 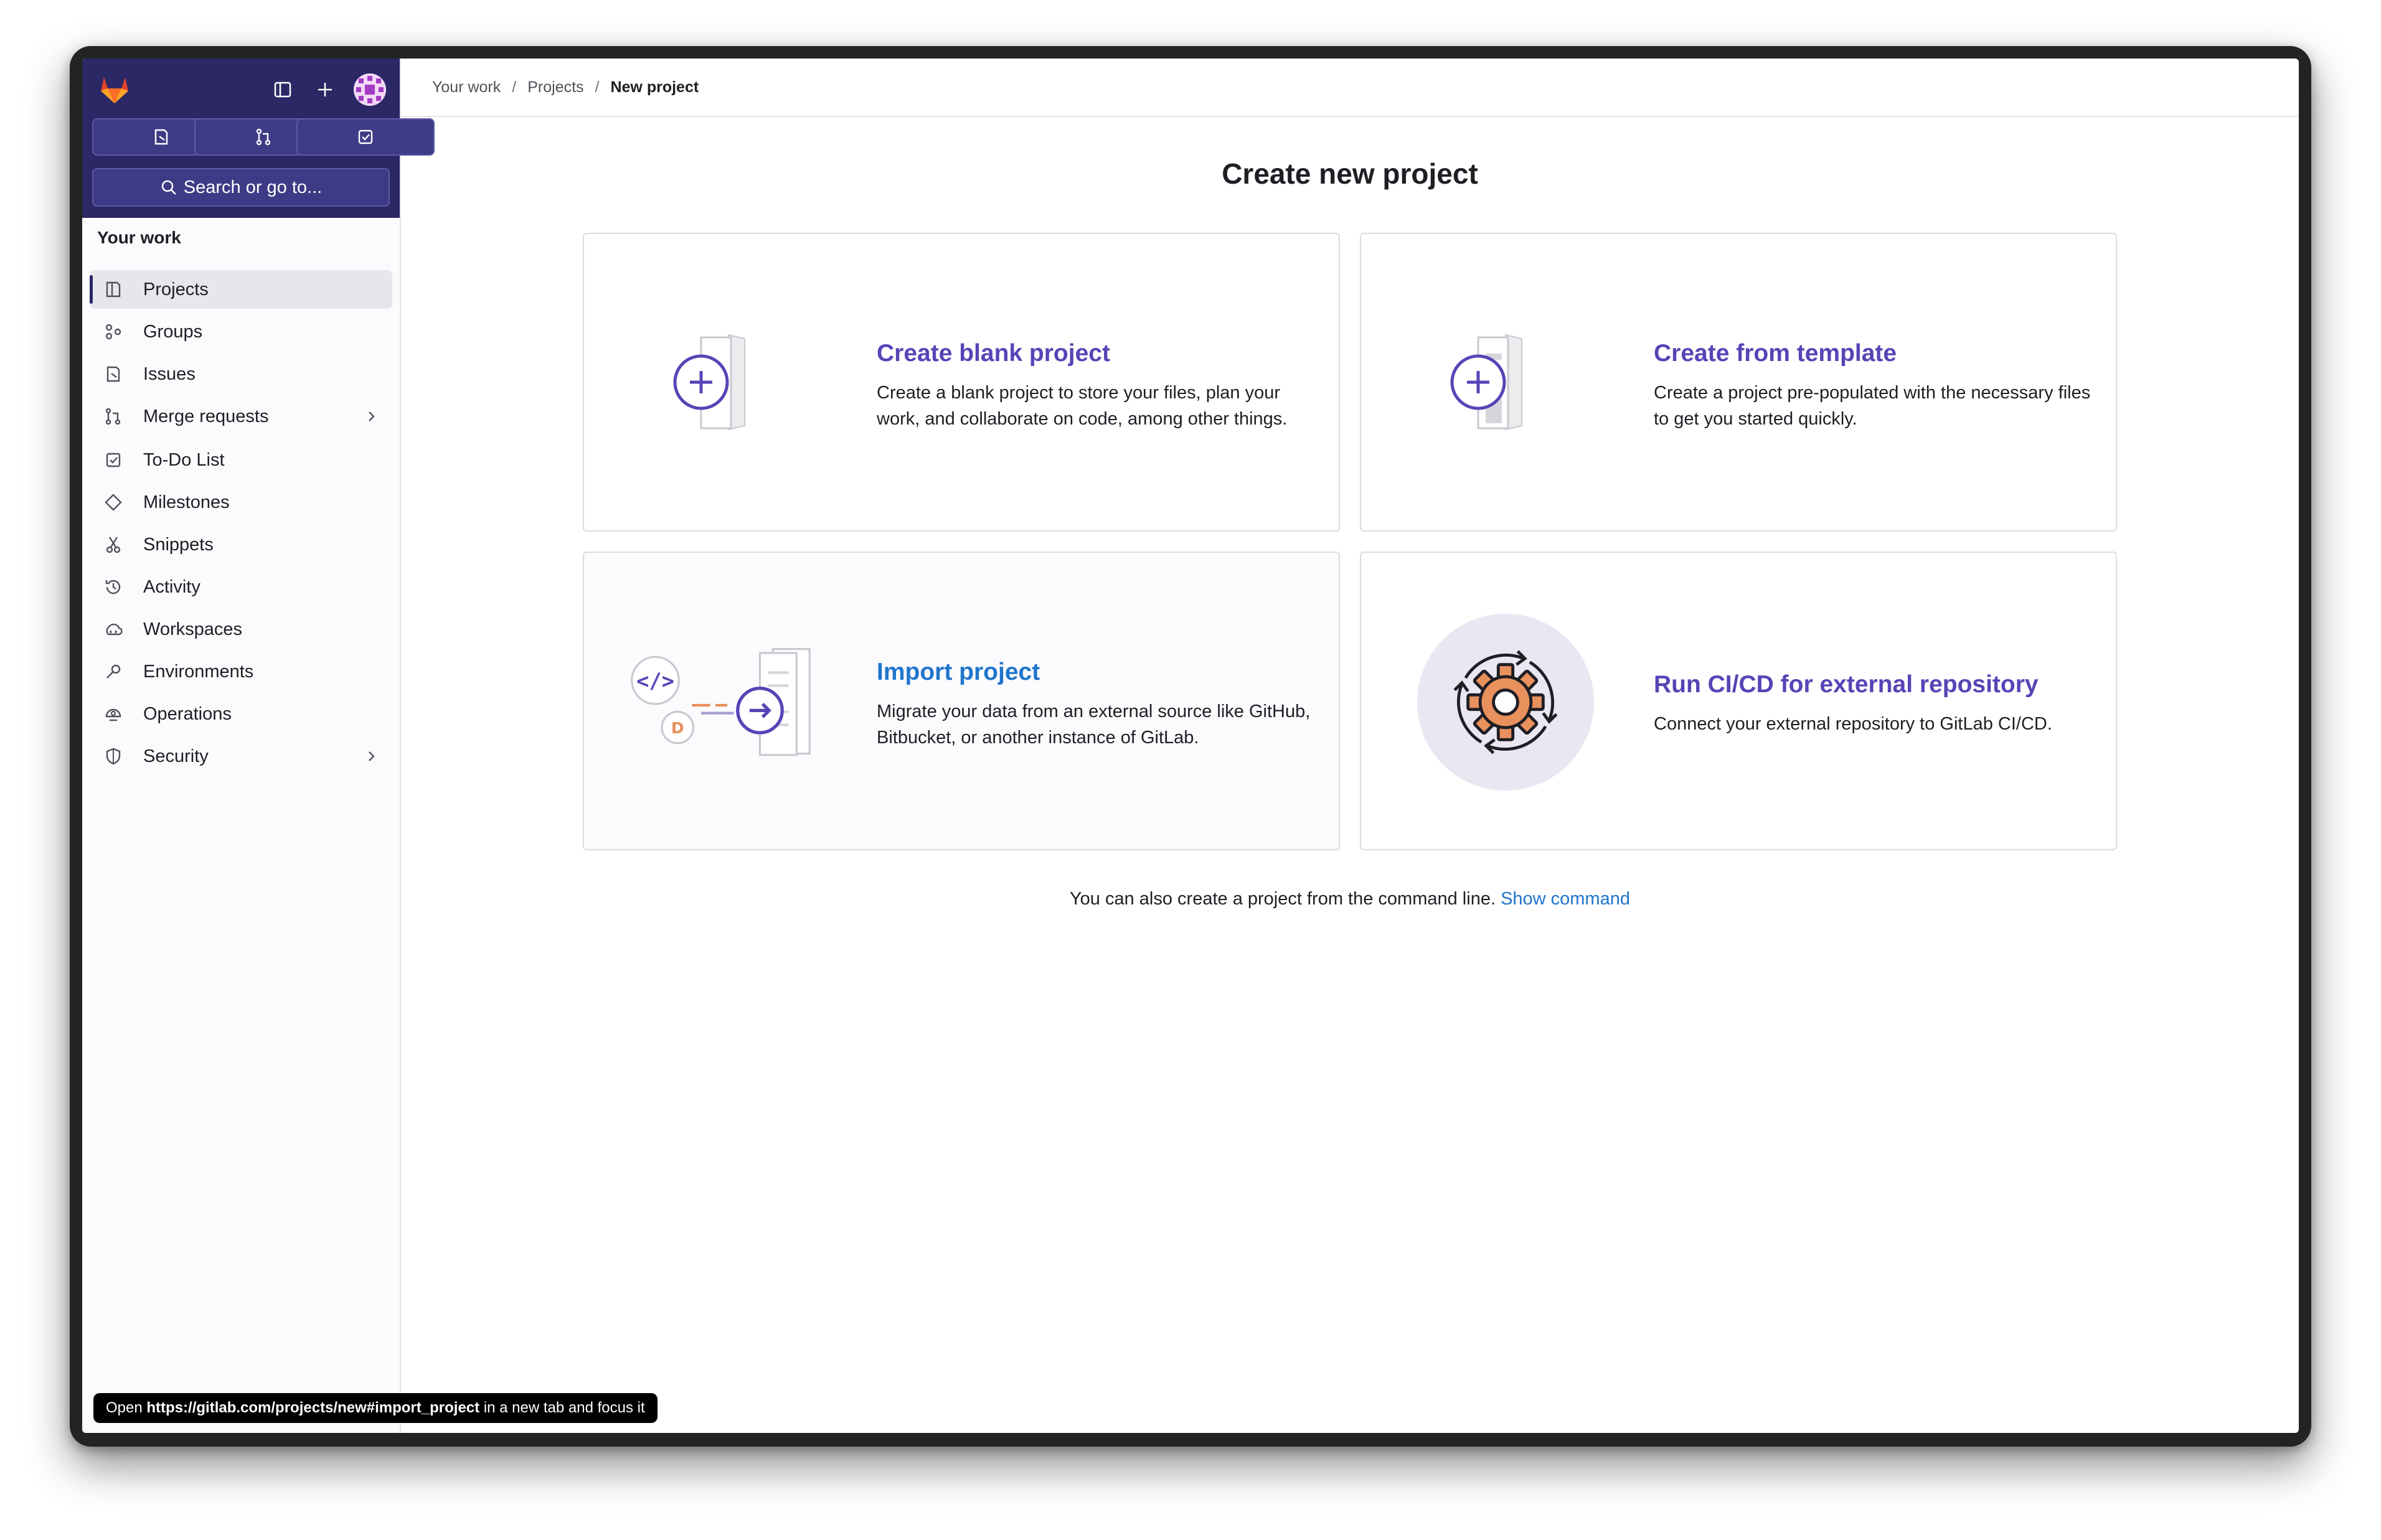 I want to click on sidebar-item-label: Operations, so click(x=187, y=713).